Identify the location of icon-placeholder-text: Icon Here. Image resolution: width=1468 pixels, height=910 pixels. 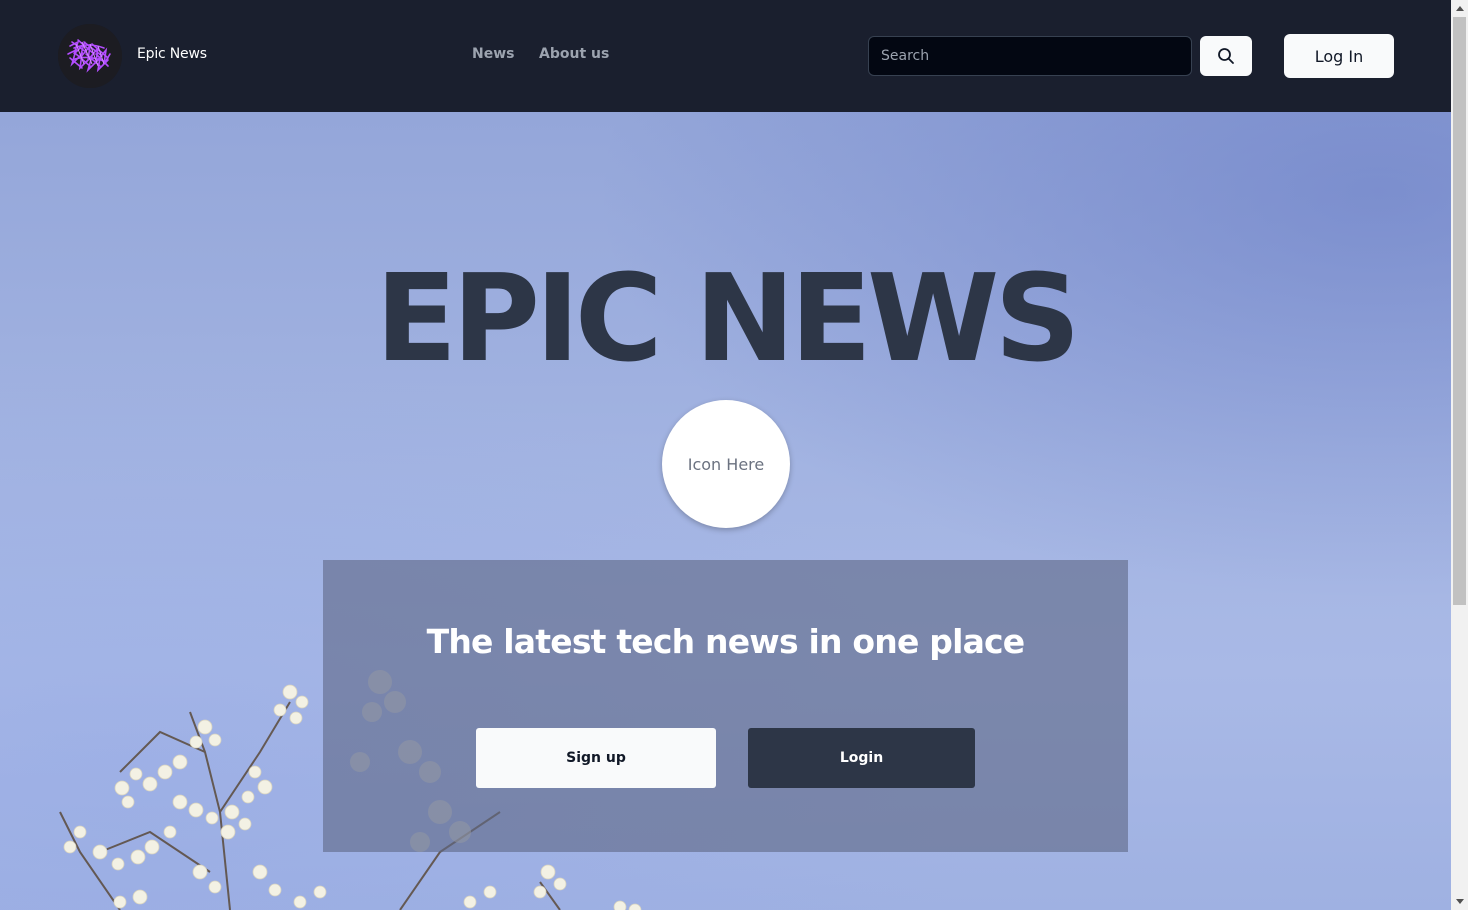
(726, 464).